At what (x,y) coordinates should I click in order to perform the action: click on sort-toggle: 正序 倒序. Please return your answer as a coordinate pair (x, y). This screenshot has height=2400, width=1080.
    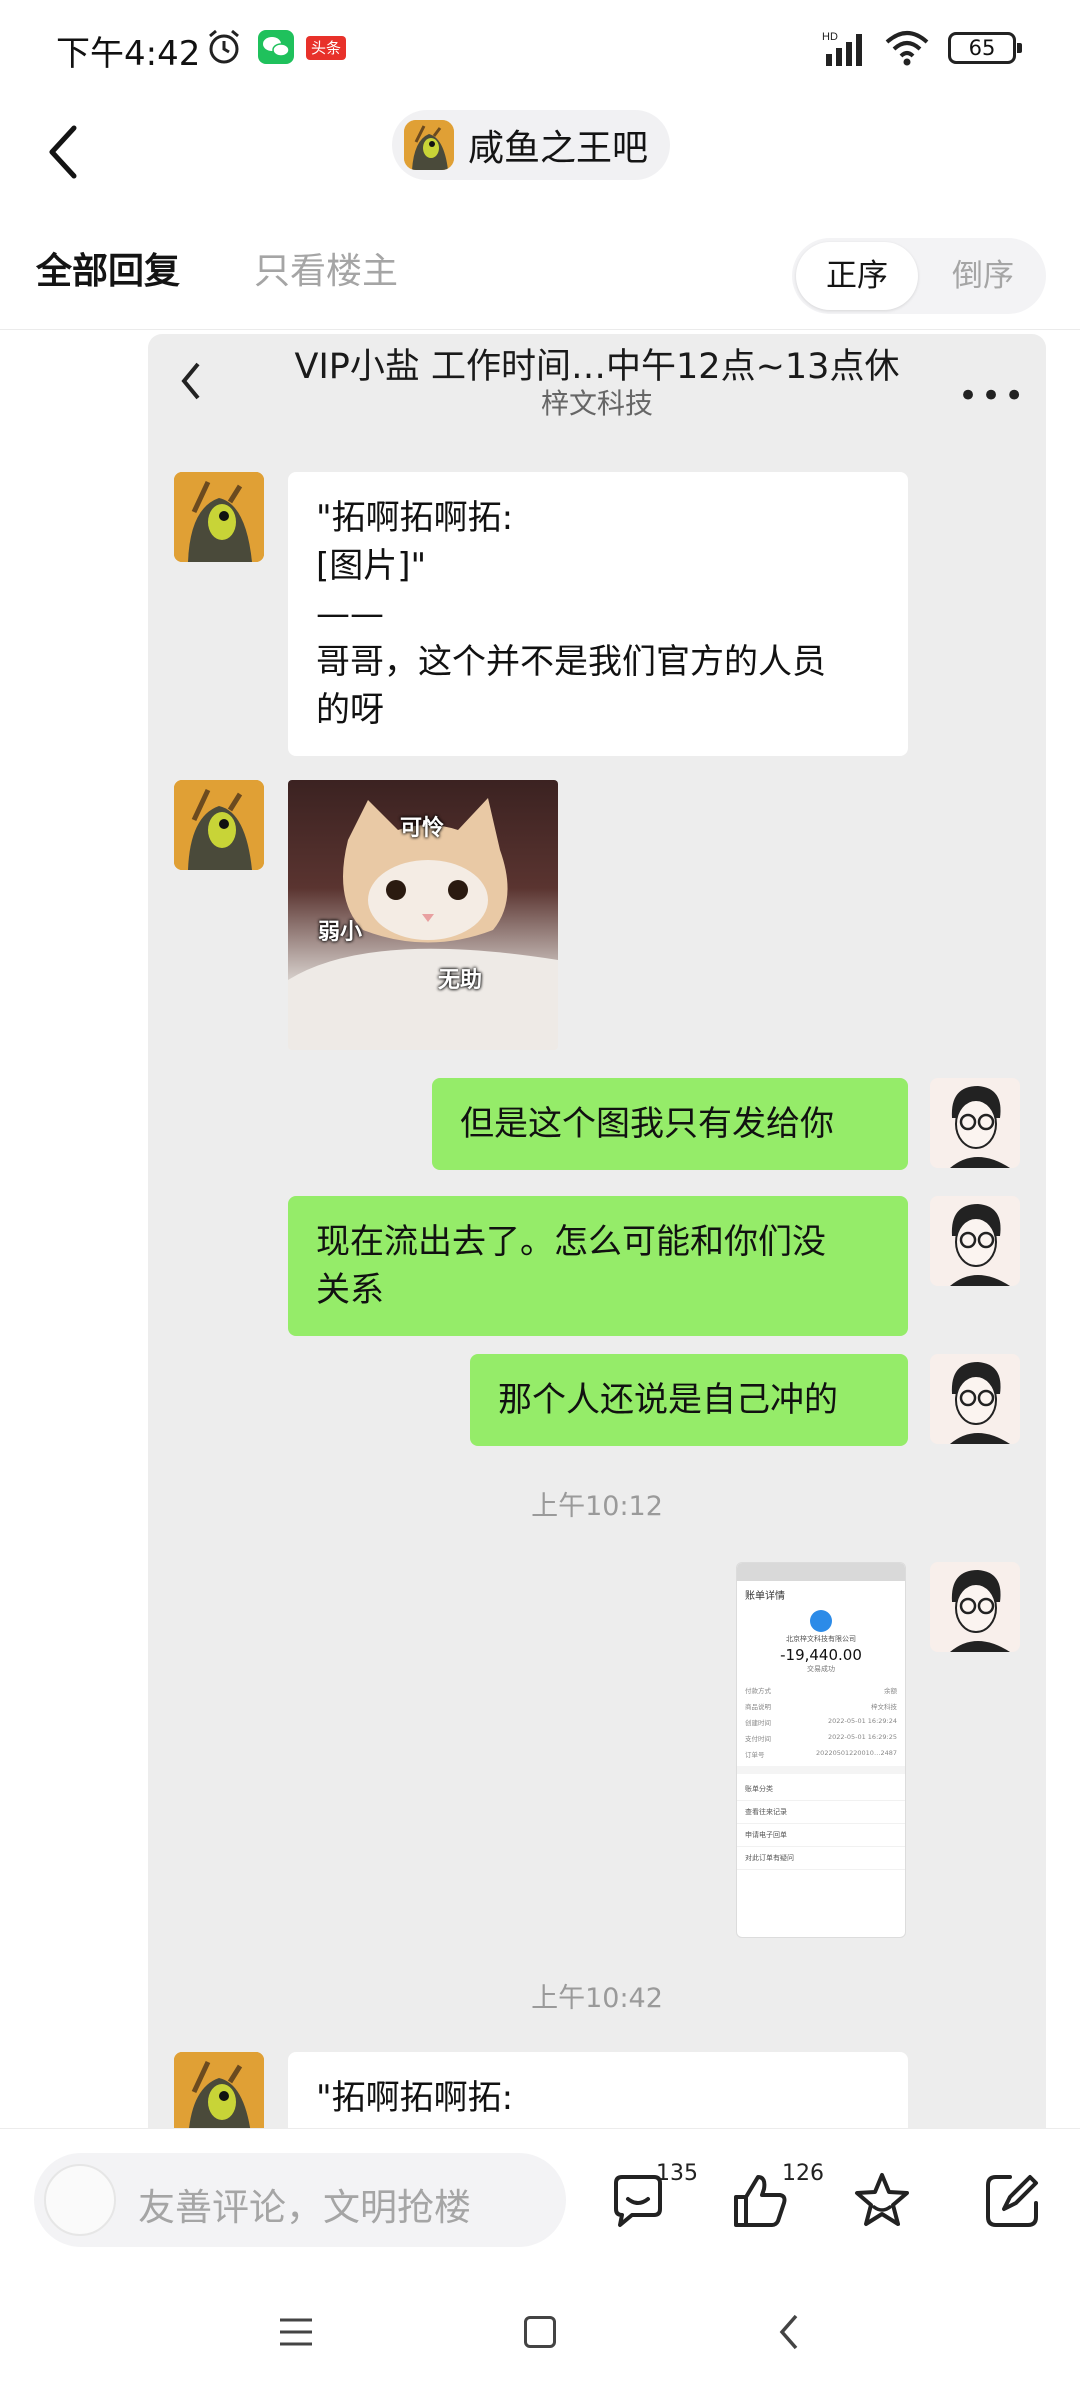
    Looking at the image, I should click on (919, 276).